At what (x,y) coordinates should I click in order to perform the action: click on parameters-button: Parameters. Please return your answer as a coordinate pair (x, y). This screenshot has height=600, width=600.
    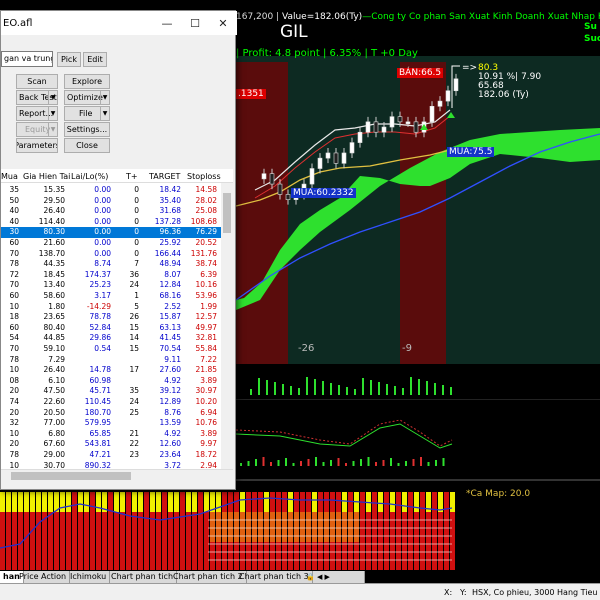
    Looking at the image, I should click on (37, 145).